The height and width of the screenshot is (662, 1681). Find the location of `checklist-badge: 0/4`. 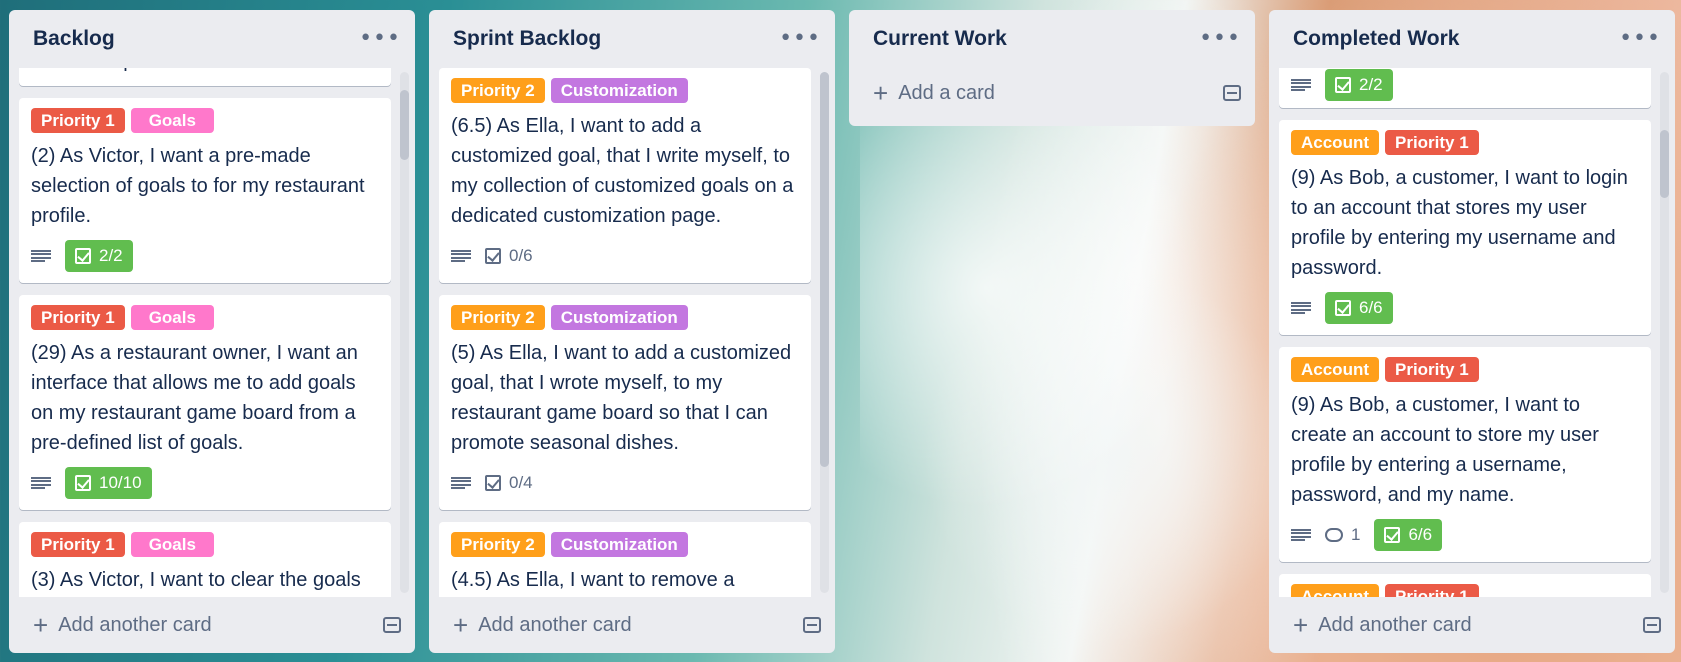

checklist-badge: 0/4 is located at coordinates (514, 483).